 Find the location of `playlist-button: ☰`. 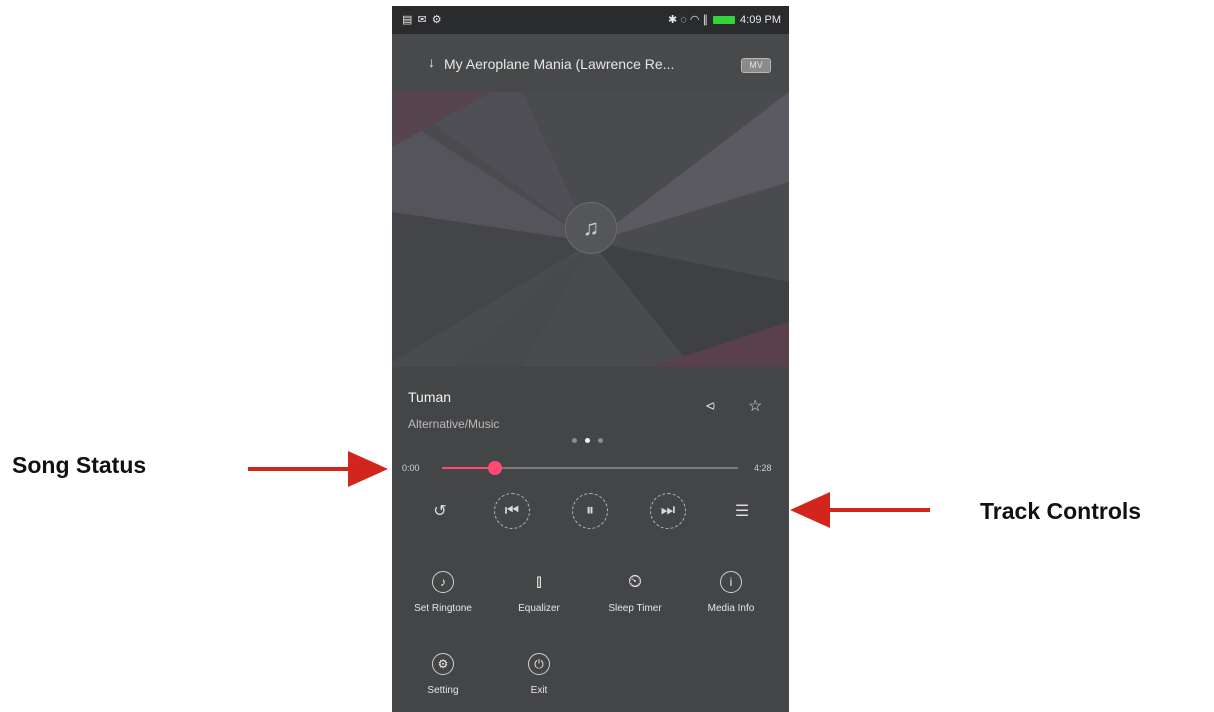

playlist-button: ☰ is located at coordinates (742, 511).